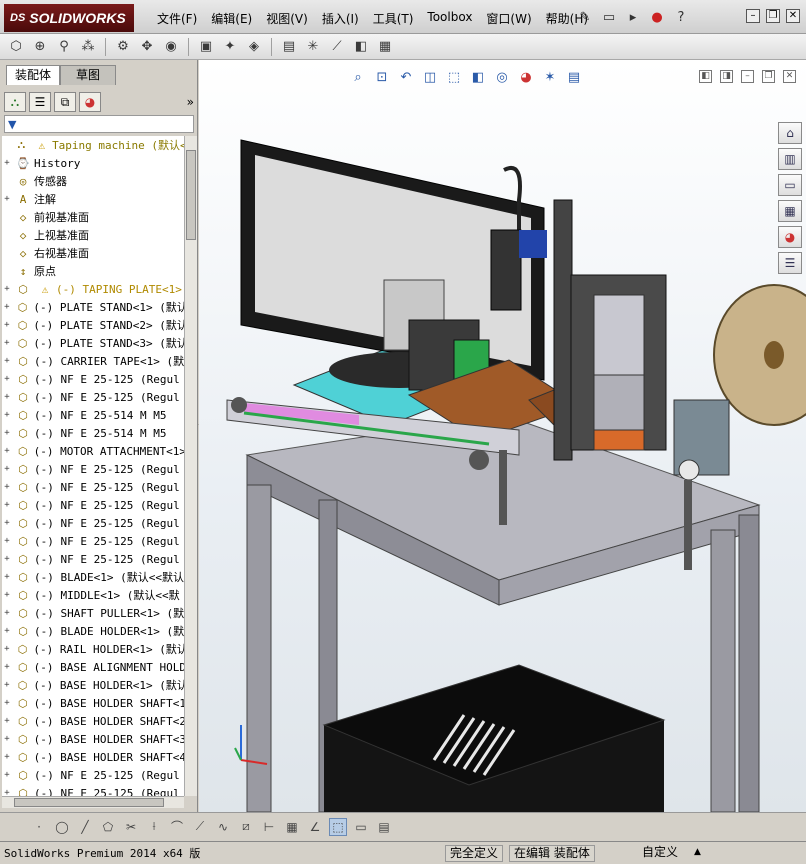  I want to click on tree-item: + ⬡ (-) BLADE HOLDER<1> (默, so click(93, 631).